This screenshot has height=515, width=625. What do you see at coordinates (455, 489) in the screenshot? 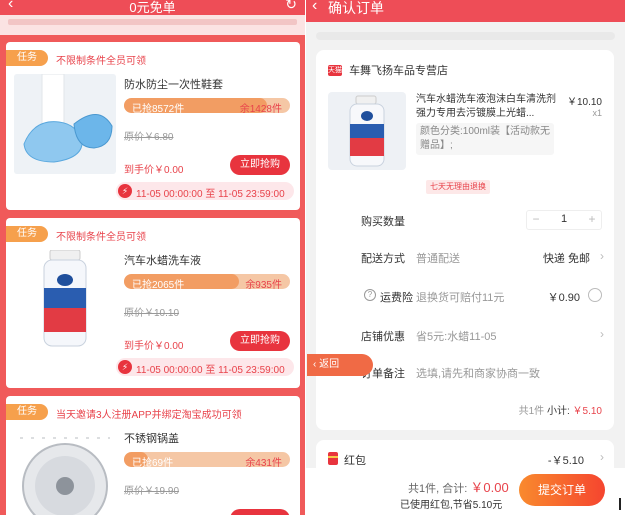
I see `total-label: 合计:` at bounding box center [455, 489].